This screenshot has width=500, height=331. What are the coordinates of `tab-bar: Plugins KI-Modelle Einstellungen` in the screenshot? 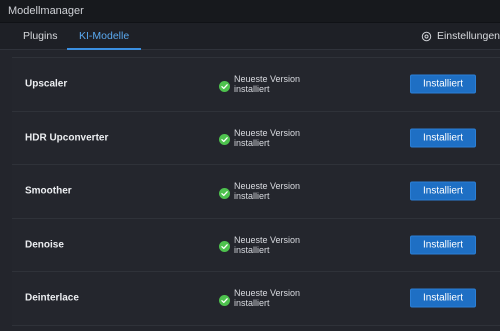 It's located at (250, 36).